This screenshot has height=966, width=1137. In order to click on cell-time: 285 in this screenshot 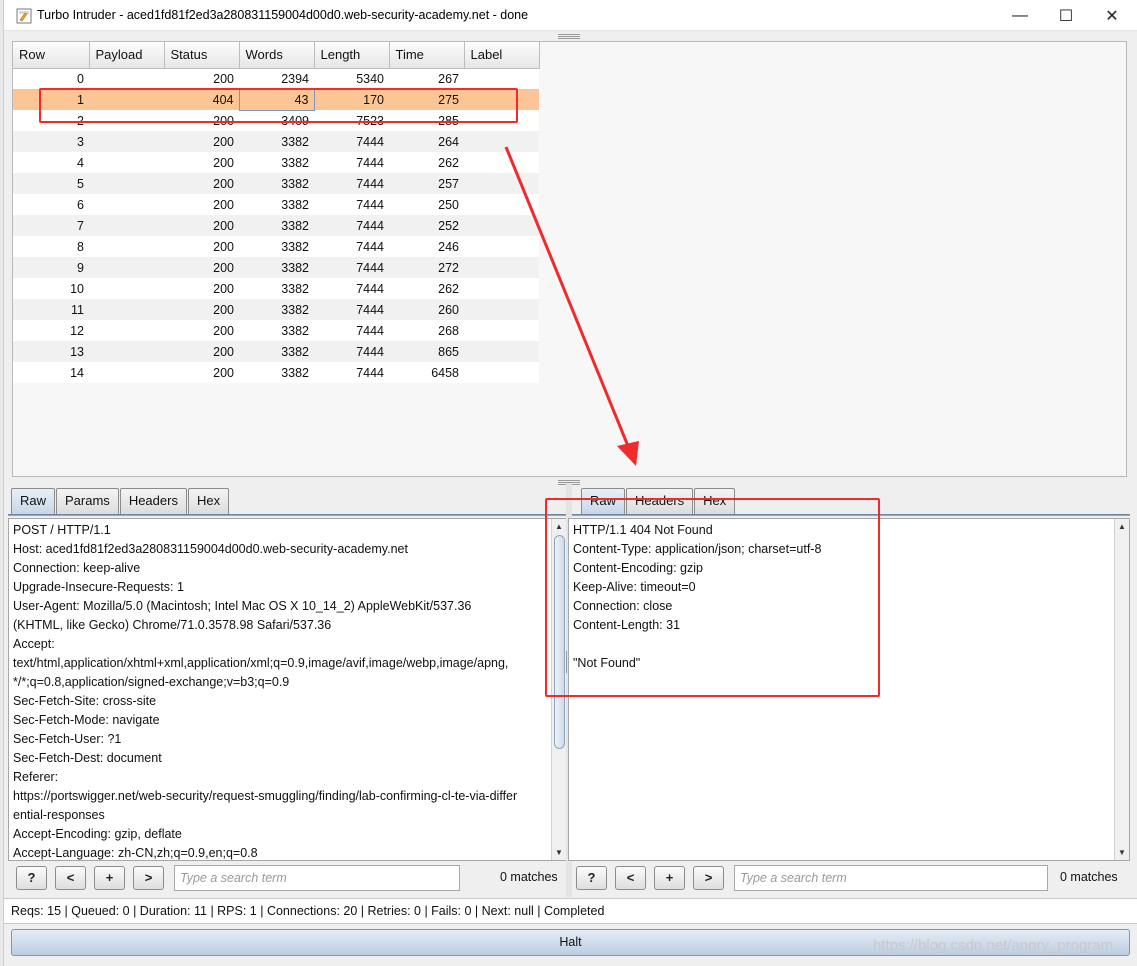, I will do `click(426, 120)`.